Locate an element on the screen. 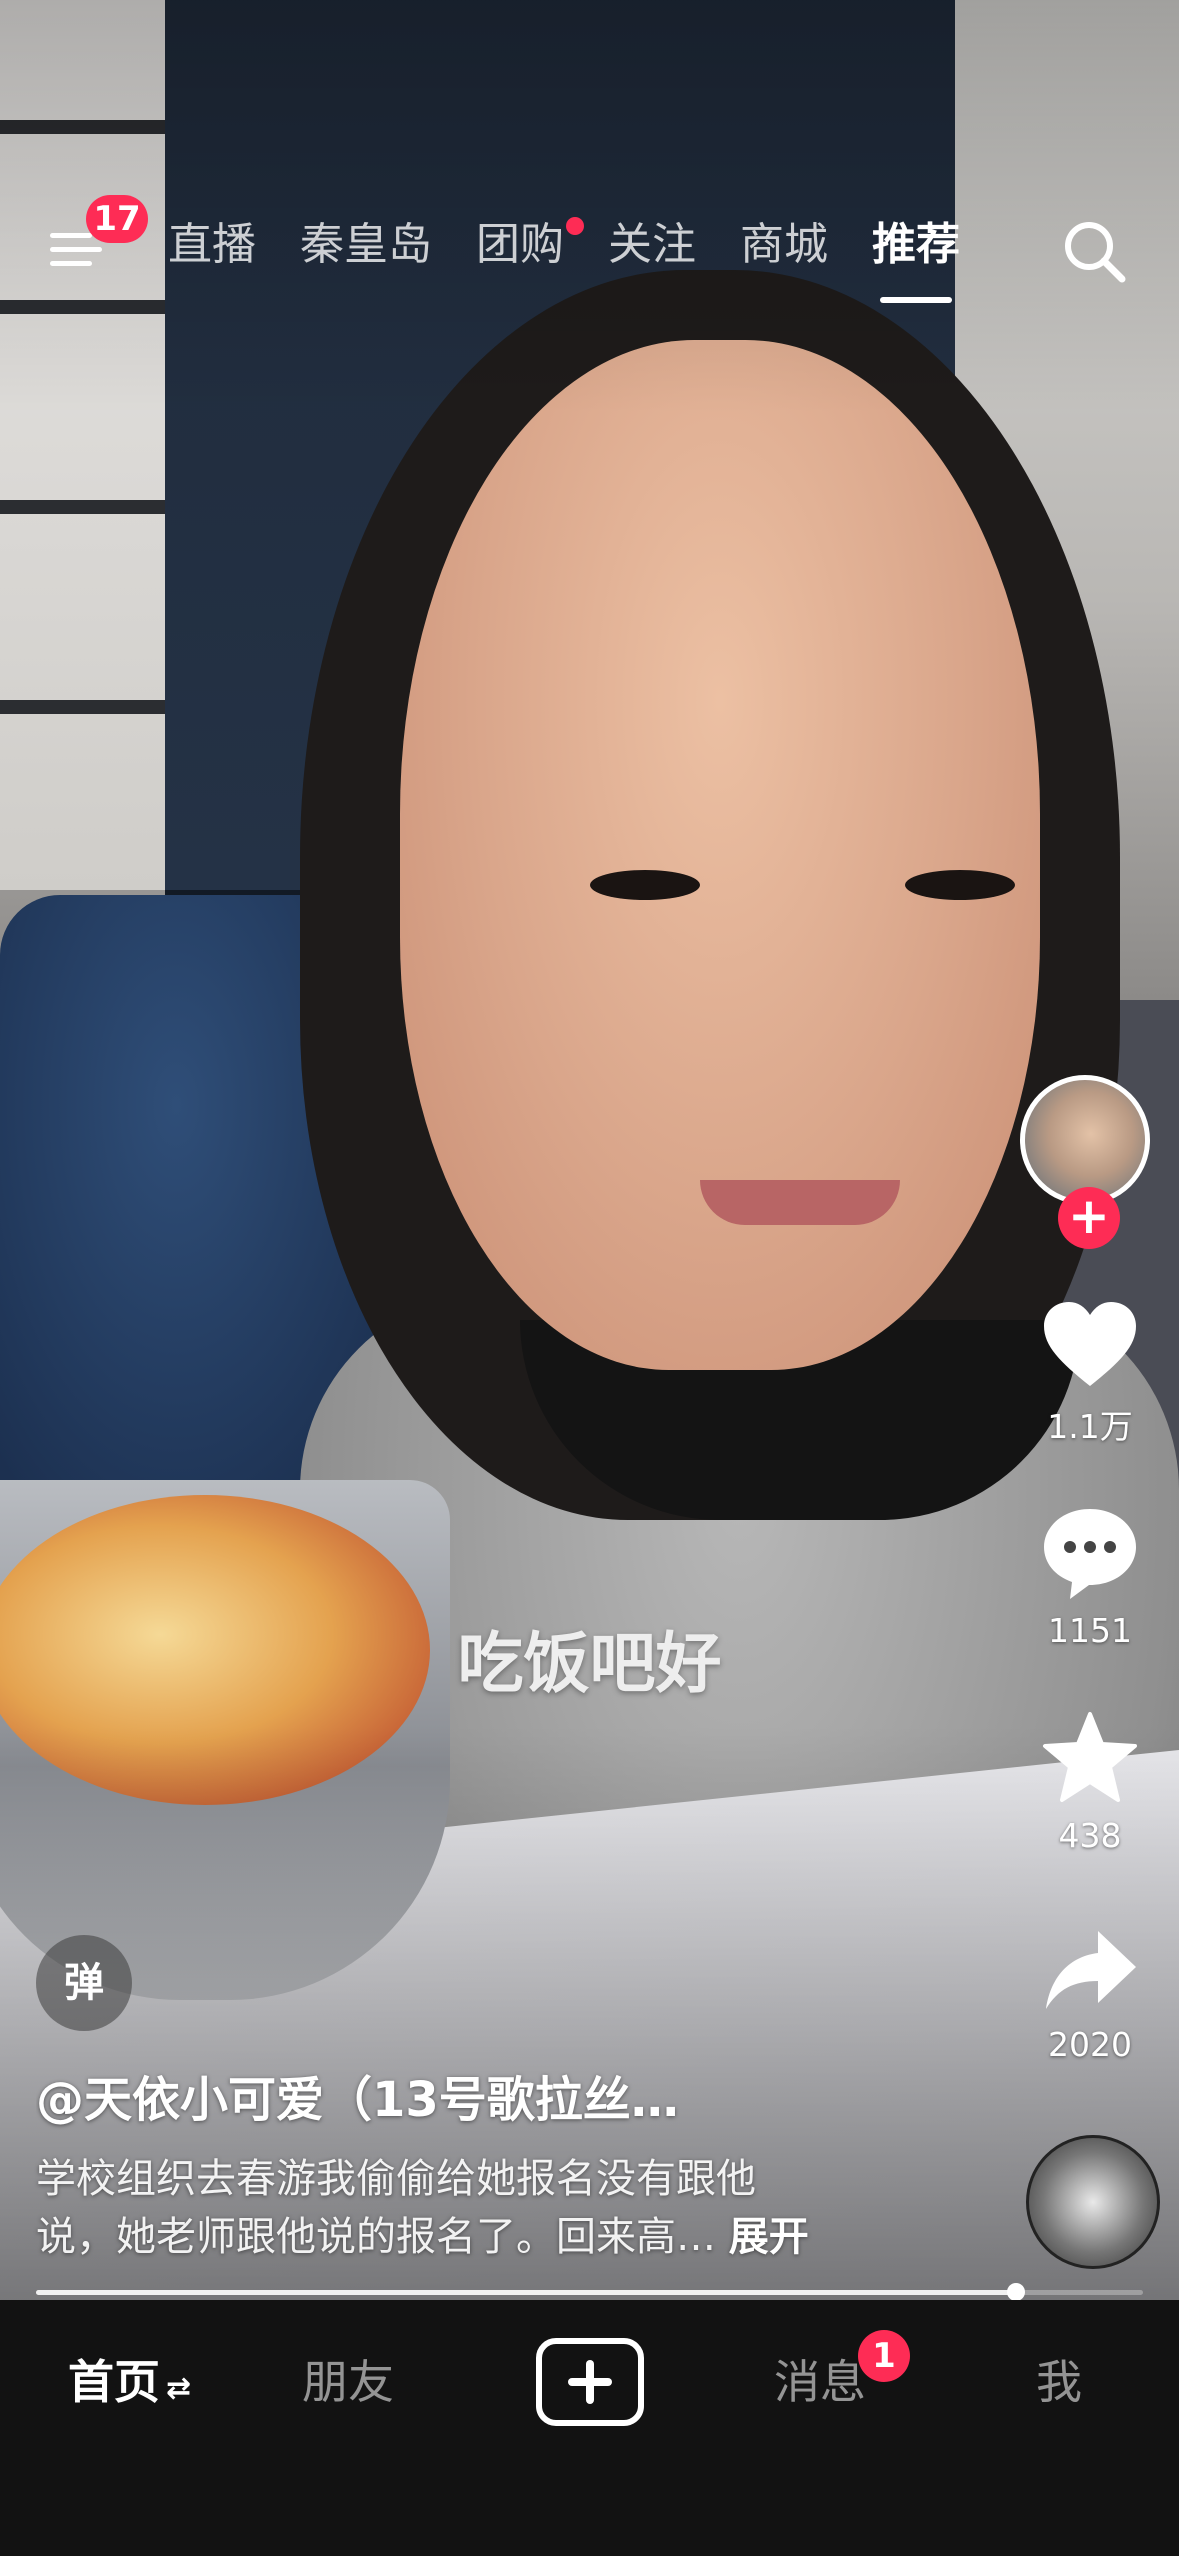  nav-friends: 朋友 is located at coordinates (348, 2379).